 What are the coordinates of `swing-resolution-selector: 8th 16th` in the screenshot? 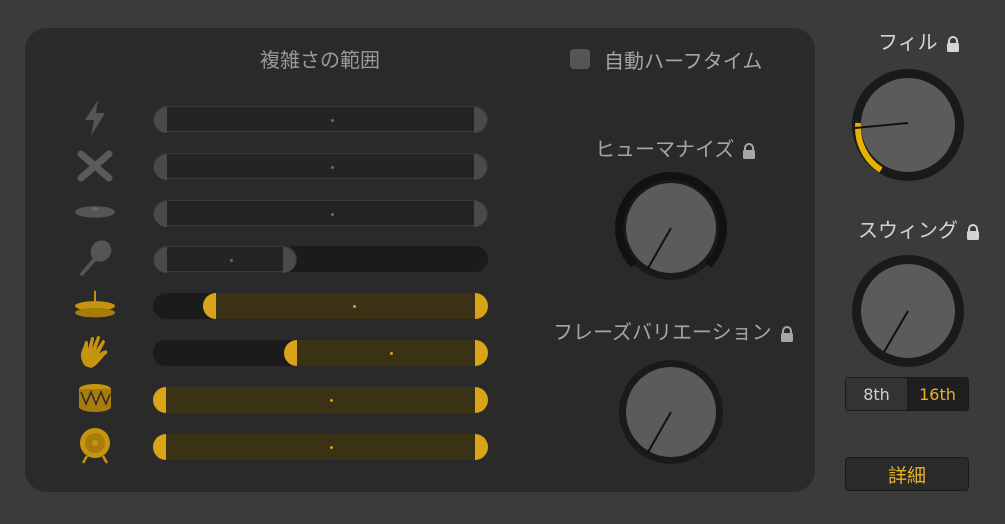 It's located at (907, 394).